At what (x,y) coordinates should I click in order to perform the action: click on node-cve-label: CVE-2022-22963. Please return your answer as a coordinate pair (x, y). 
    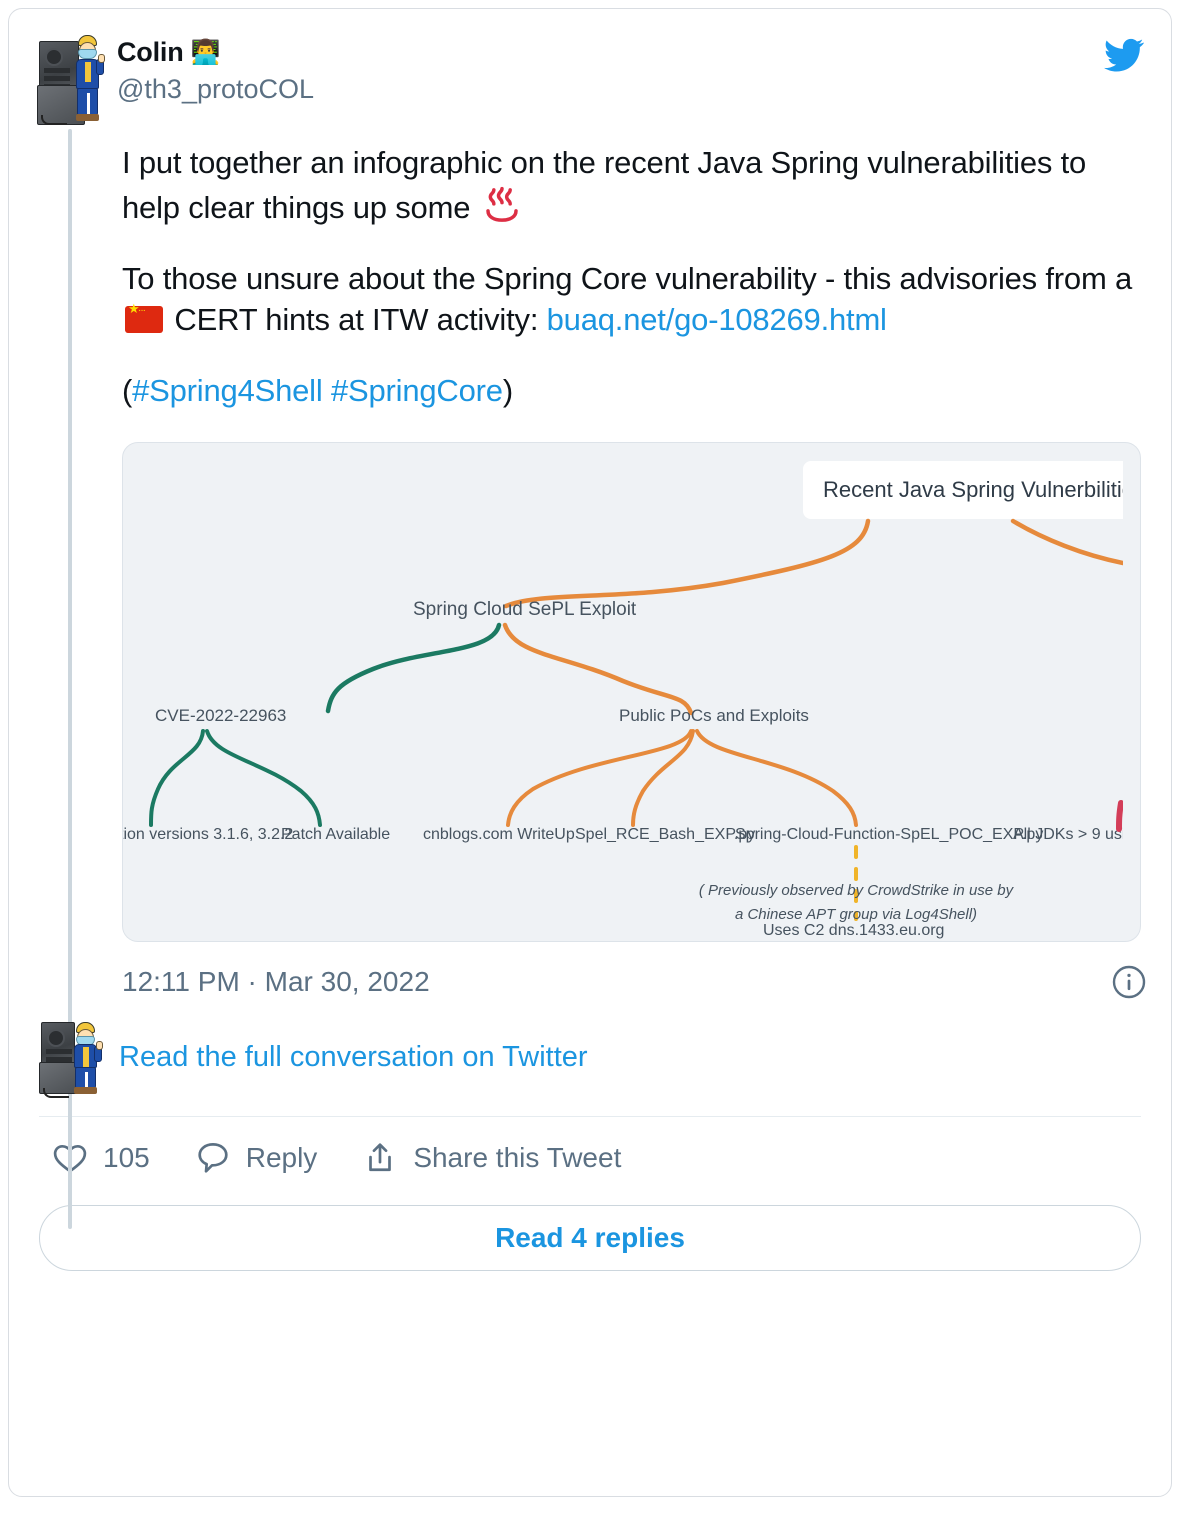
    Looking at the image, I should click on (220, 715).